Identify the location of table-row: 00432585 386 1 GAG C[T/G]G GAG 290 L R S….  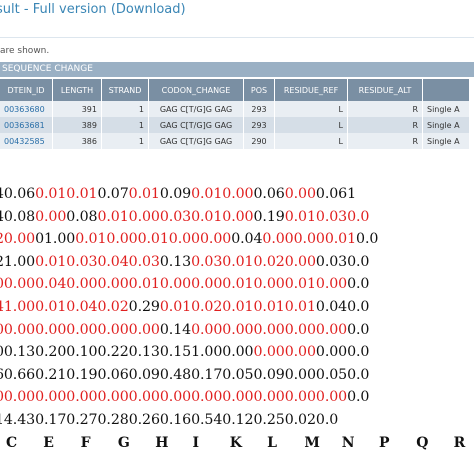
(235, 141).